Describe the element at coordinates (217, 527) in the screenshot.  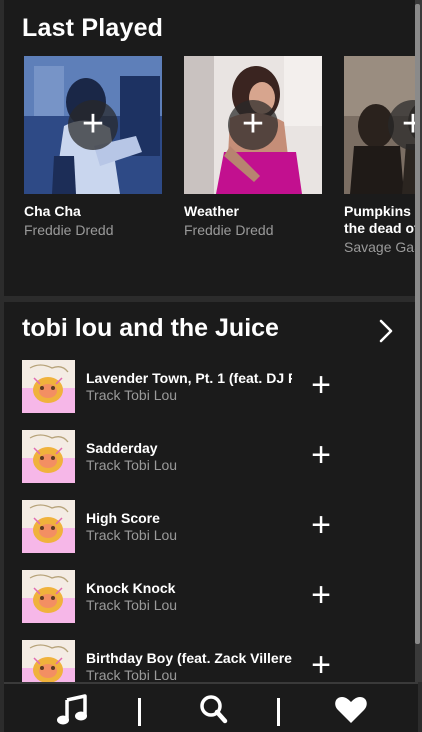
I see `track-row: High Score Track Tobi Lou +` at that location.